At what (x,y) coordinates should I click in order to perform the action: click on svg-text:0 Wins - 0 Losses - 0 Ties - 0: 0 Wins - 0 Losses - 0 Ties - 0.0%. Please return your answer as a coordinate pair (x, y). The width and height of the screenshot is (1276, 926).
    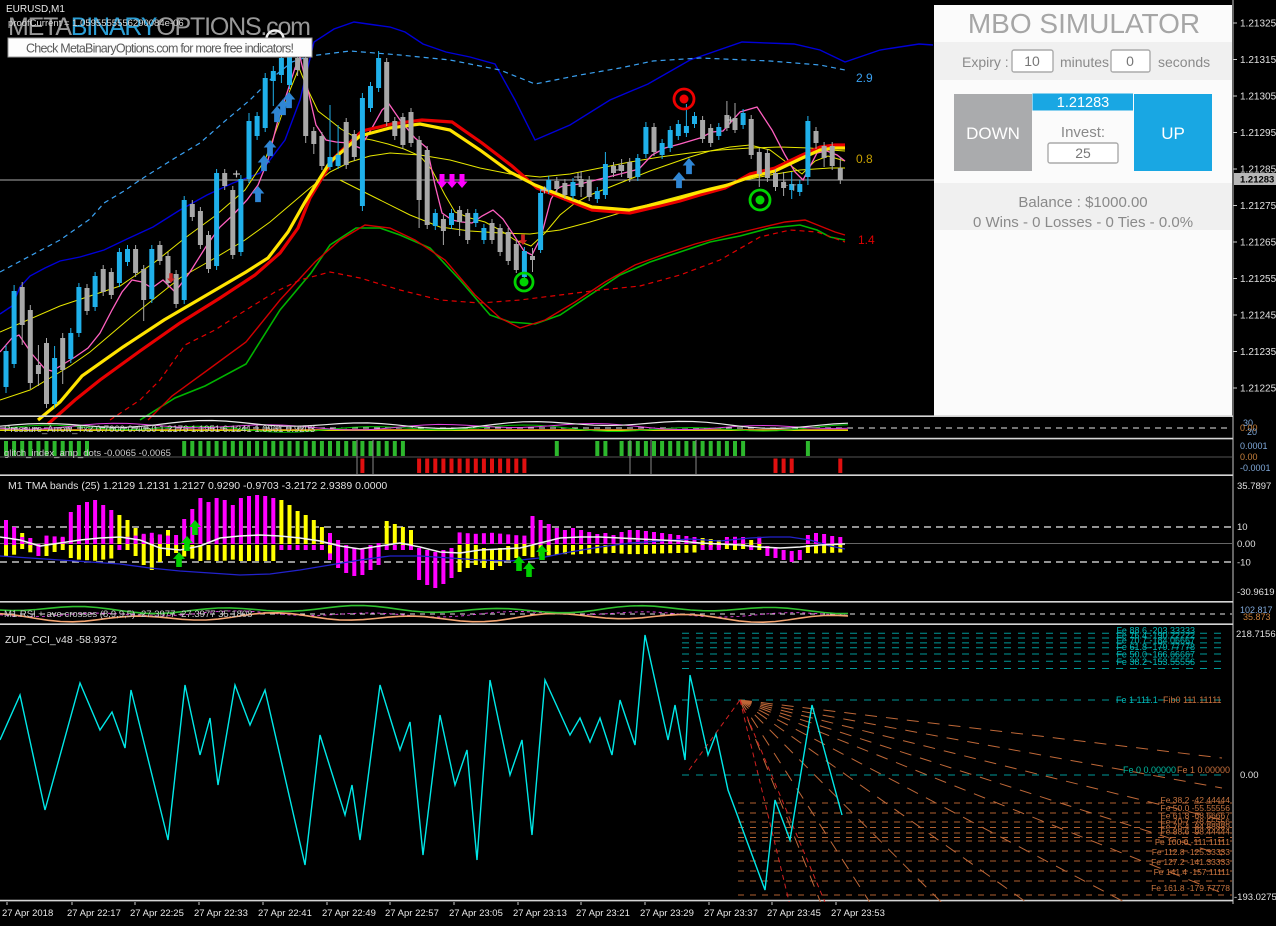
    Looking at the image, I should click on (1083, 222).